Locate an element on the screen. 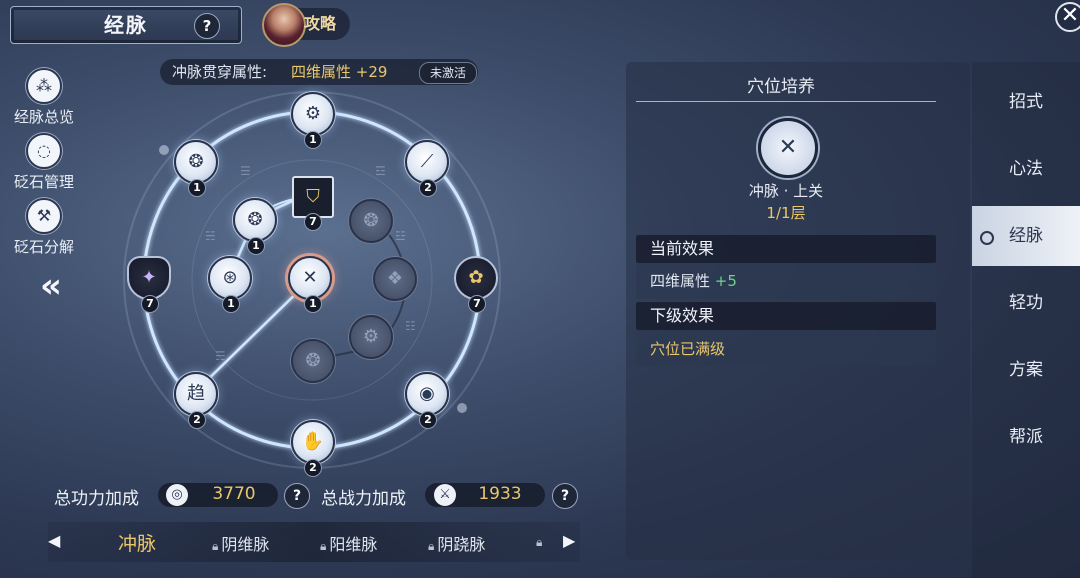 The height and width of the screenshot is (578, 1080). tab-qinggong: 轻功 is located at coordinates (1026, 303).